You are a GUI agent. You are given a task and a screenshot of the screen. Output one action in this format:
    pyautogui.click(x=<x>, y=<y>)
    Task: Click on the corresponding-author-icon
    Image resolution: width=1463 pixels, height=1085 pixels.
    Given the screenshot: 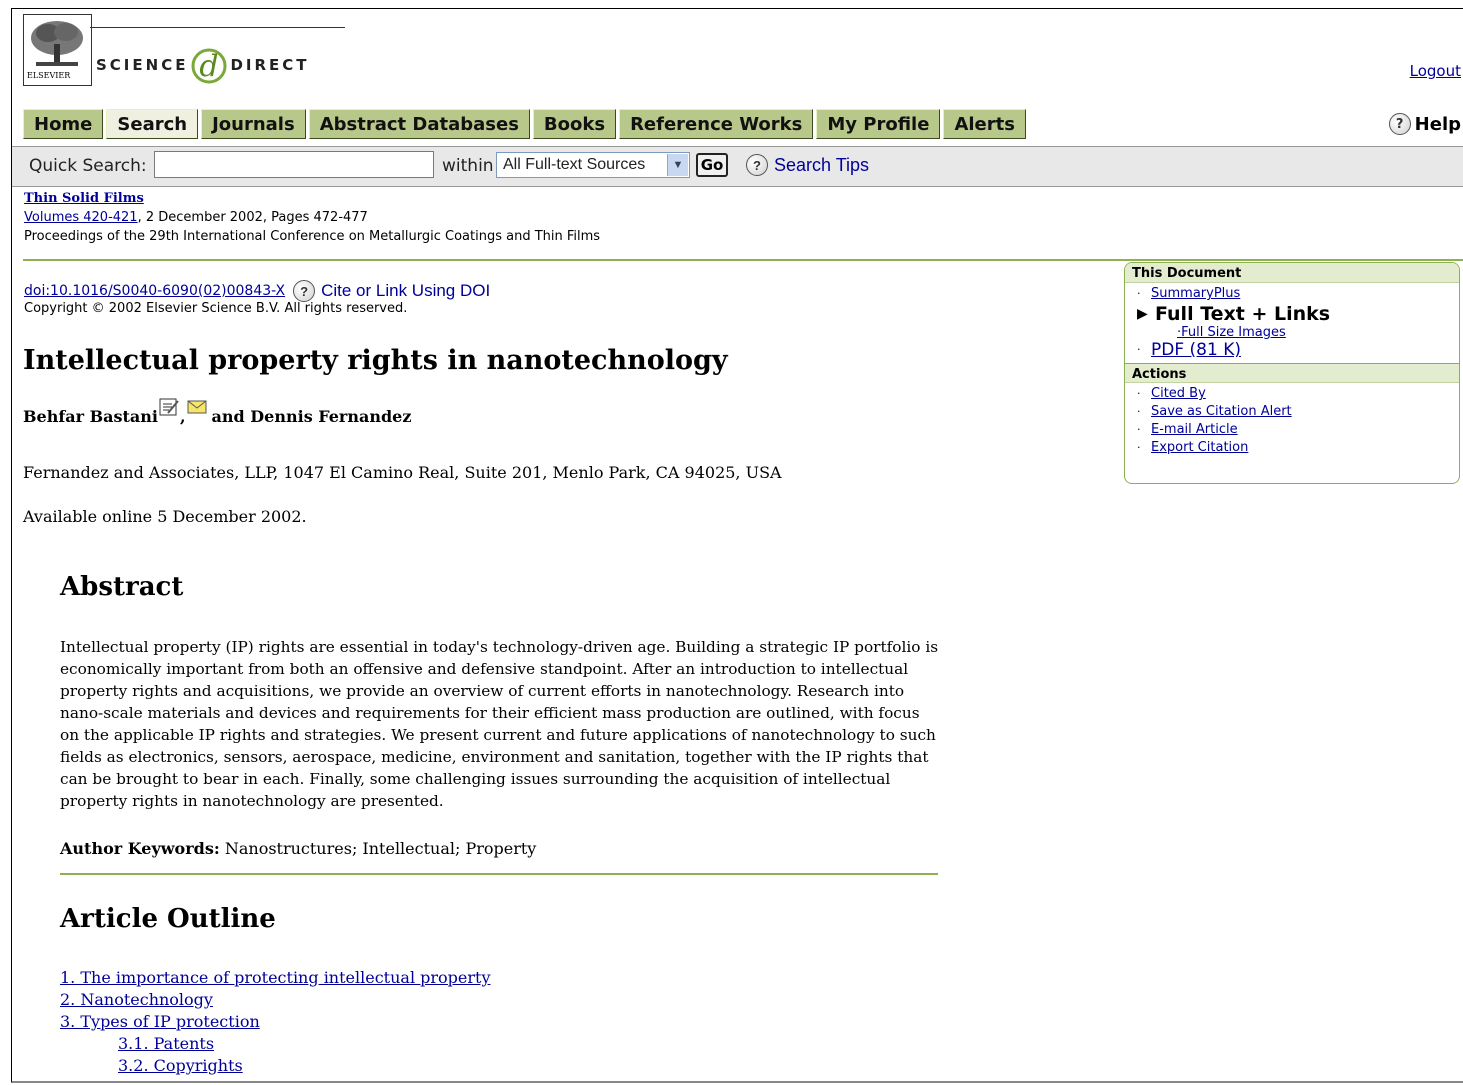 What is the action you would take?
    pyautogui.click(x=169, y=407)
    